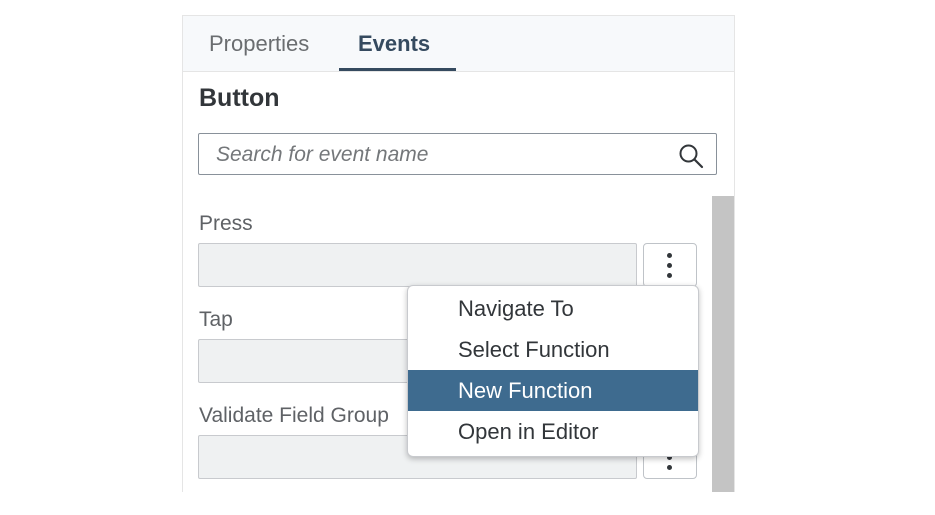 The width and height of the screenshot is (935, 515). Describe the element at coordinates (226, 223) in the screenshot. I see `event-label-press: Press` at that location.